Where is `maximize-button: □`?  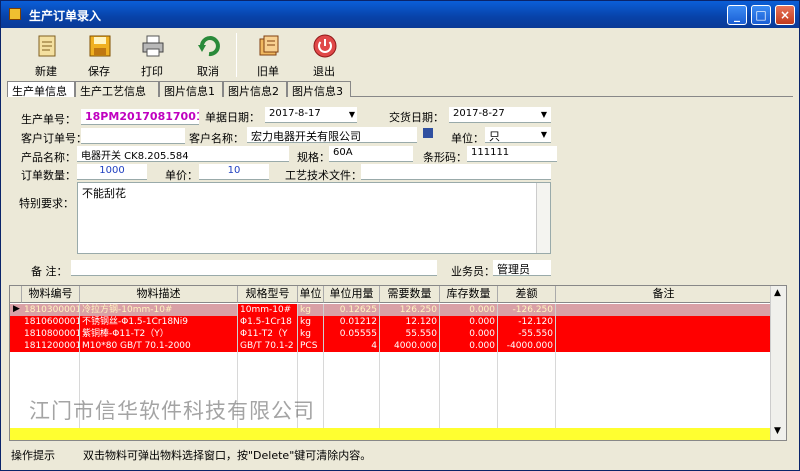
maximize-button: □ is located at coordinates (761, 15).